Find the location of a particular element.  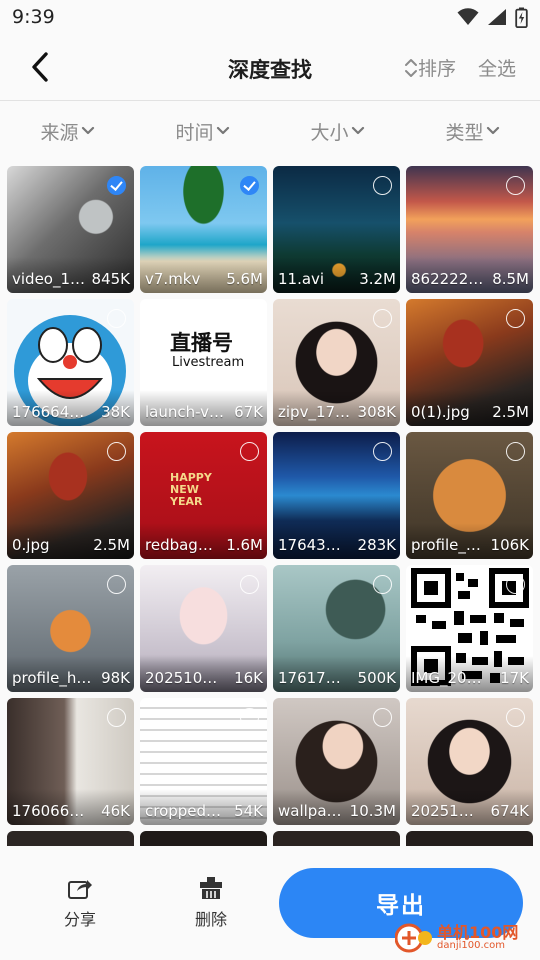

watermark-line2: danji100.com is located at coordinates (471, 945).